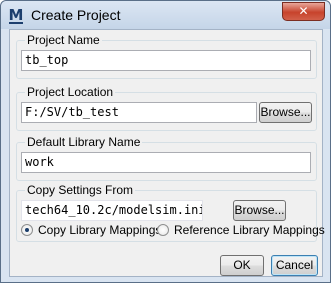 The image size is (331, 283). What do you see at coordinates (139, 112) in the screenshot?
I see `project-location-input: F:/SV/tb_test` at bounding box center [139, 112].